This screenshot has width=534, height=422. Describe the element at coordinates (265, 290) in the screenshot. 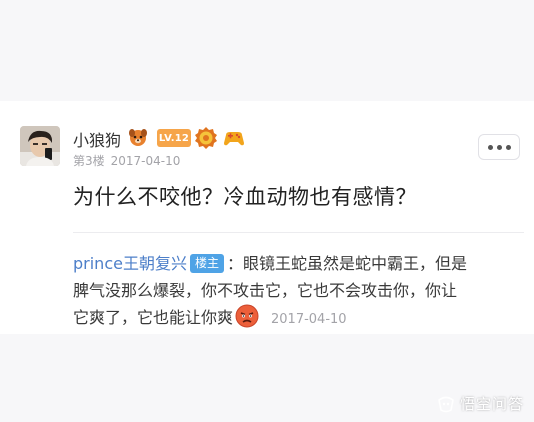

I see `reply-text-2: 脾气没那么爆裂，你不攻击它，它也不会攻击你，你让` at that location.